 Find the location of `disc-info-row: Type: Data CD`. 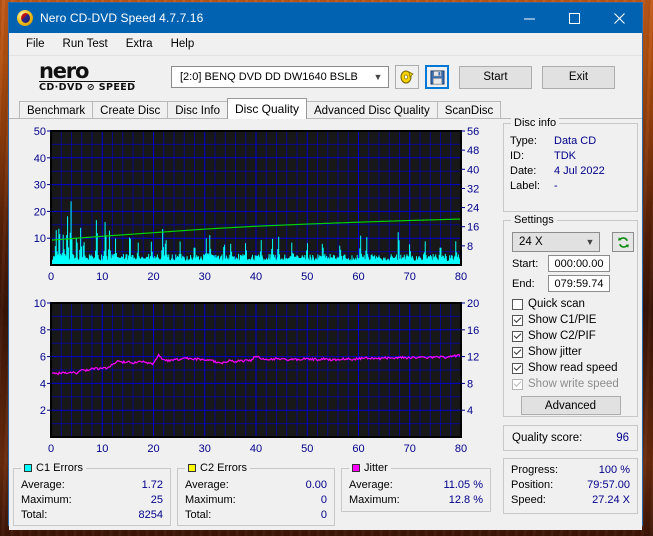

disc-info-row: Type: Data CD is located at coordinates (570, 141).